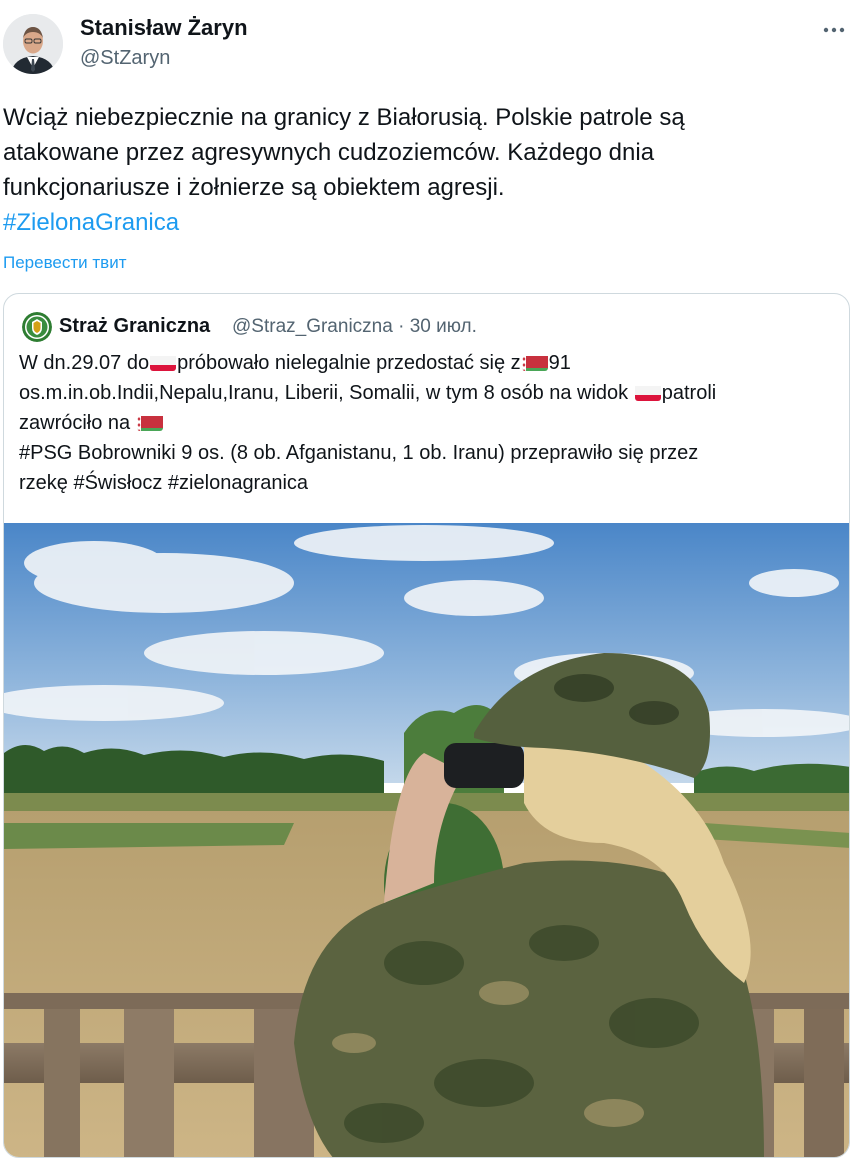 This screenshot has width=864, height=1162. What do you see at coordinates (349, 363) in the screenshot?
I see `quoted-text-segment: próbowało nielegalnie przedostać się z` at bounding box center [349, 363].